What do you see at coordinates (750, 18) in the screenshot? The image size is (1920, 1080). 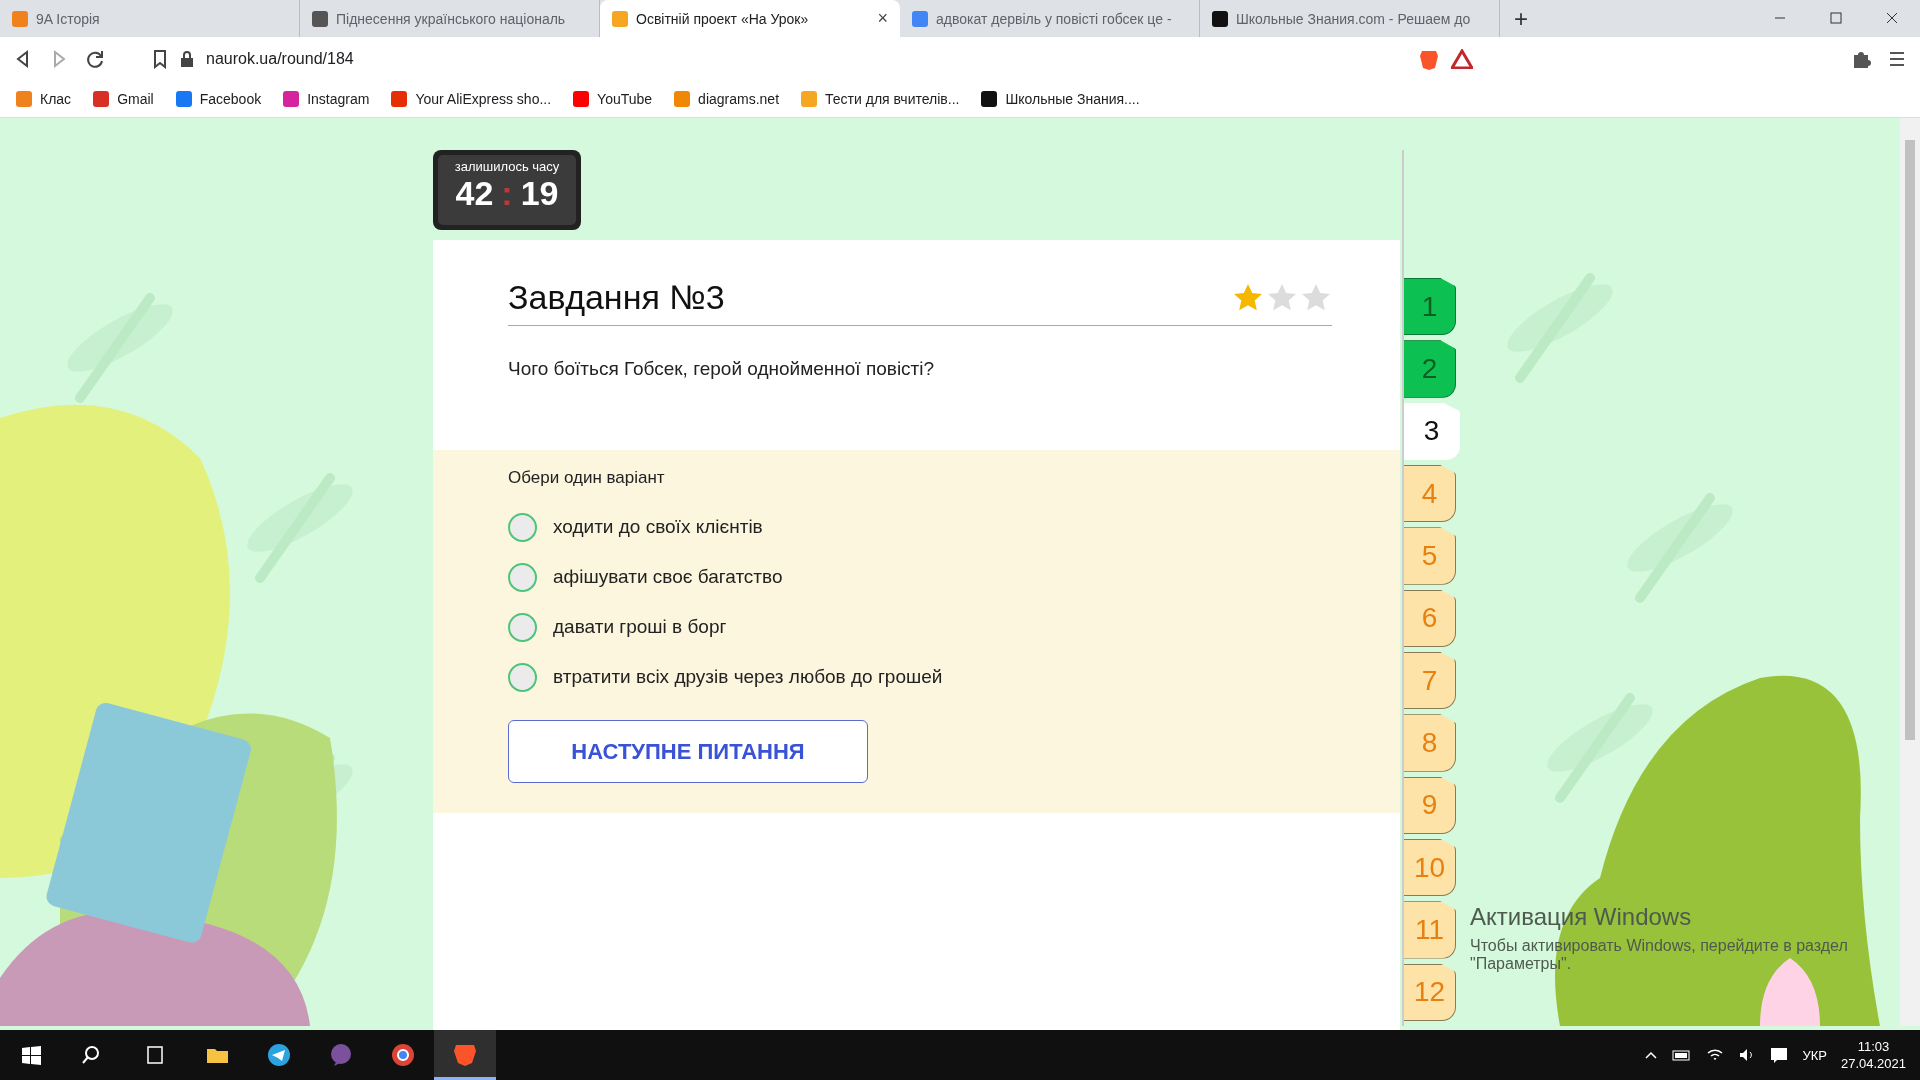 I see `browser-tab: Освітній проект «На Урок» ×` at bounding box center [750, 18].